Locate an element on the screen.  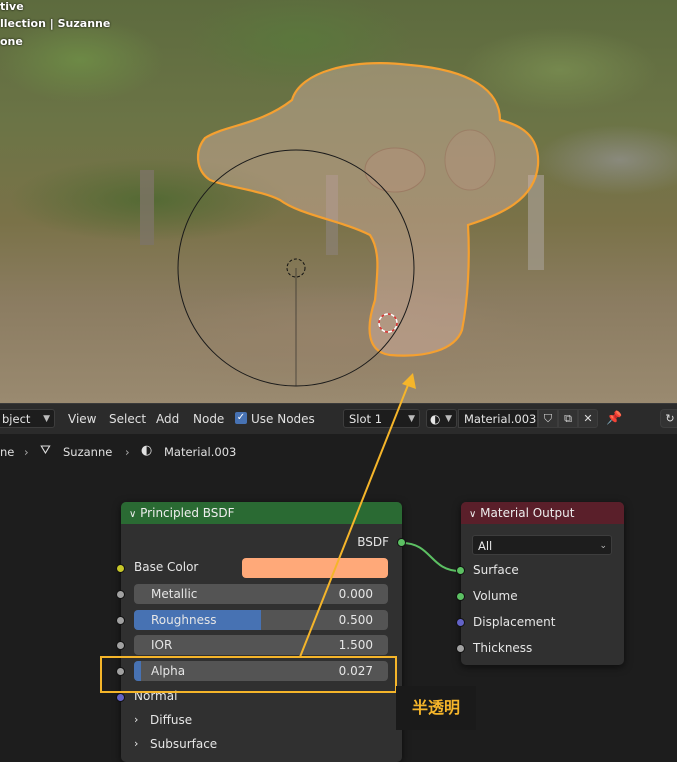
annotation-arrowhead-icon is located at coordinates (409, 381).